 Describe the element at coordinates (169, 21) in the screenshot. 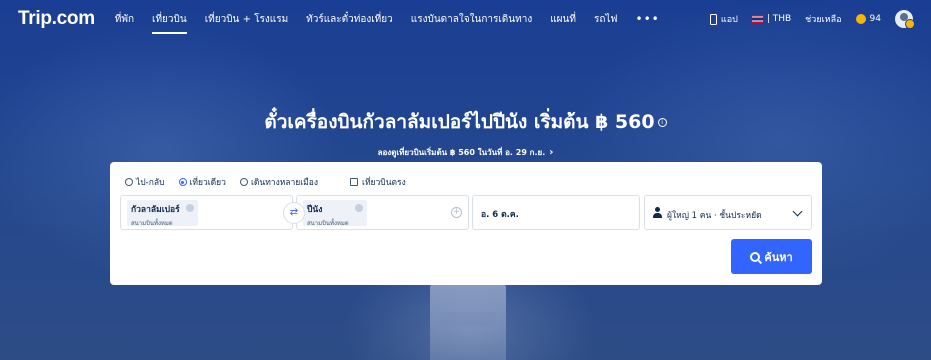

I see `nav-flights: เที่ยวบิน` at that location.